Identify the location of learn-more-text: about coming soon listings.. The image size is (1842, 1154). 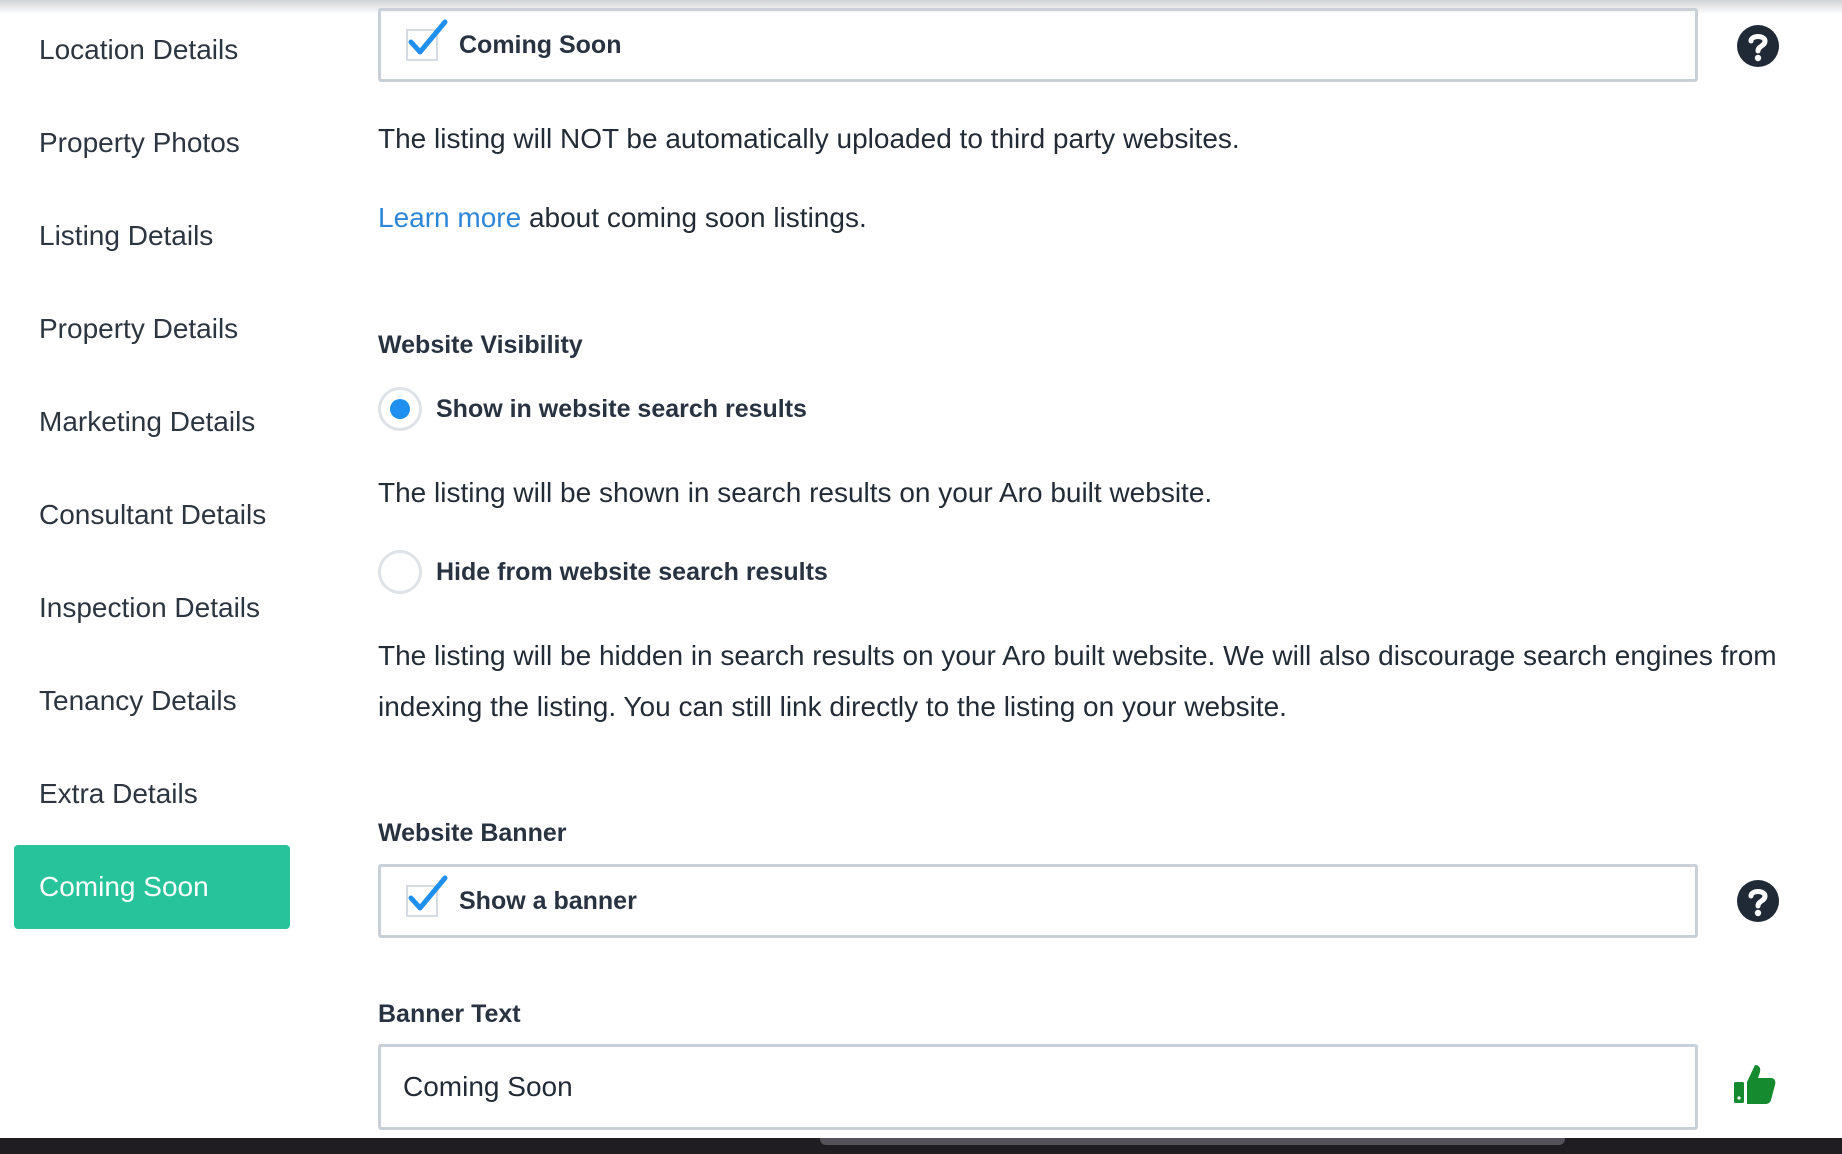
(694, 217).